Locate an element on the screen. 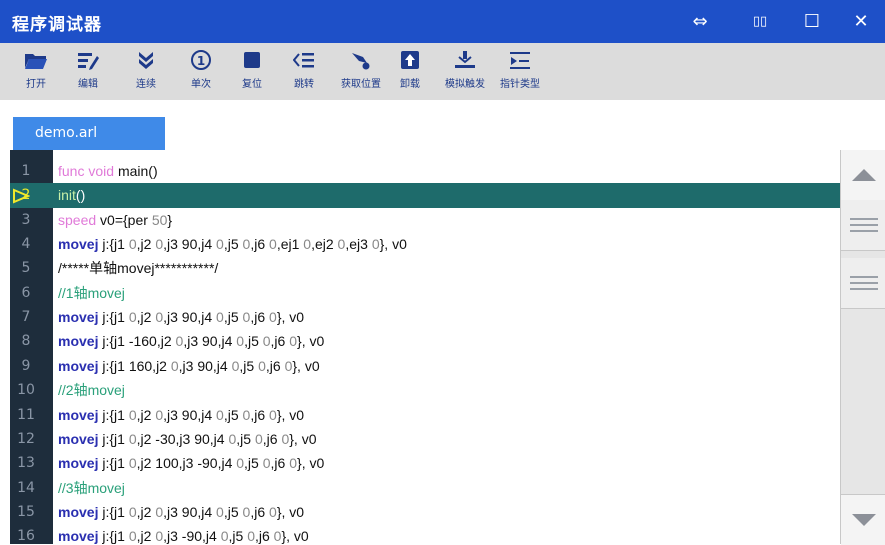 The image size is (885, 545). tool-edit-button: 编辑 is located at coordinates (88, 68).